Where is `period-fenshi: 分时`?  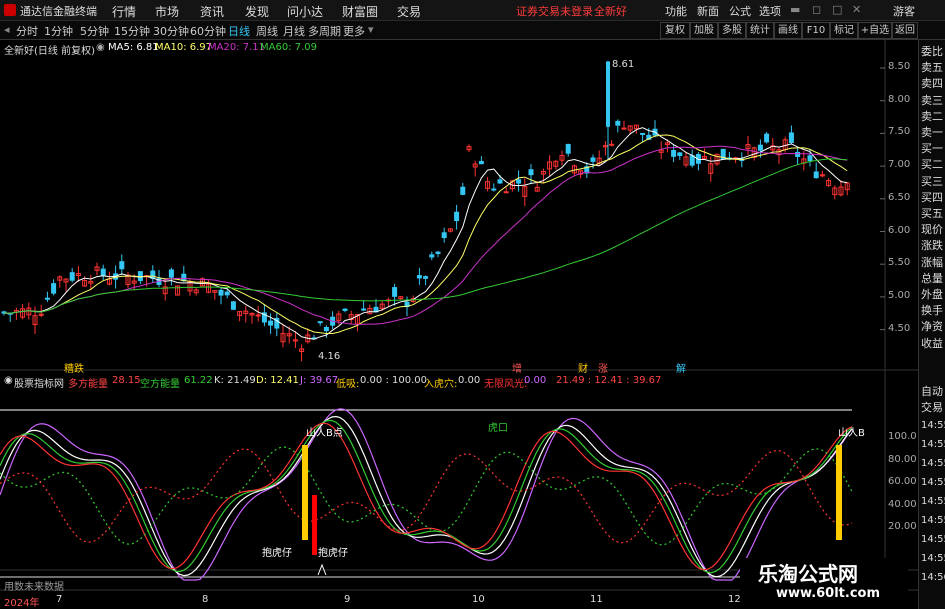 period-fenshi: 分时 is located at coordinates (27, 31).